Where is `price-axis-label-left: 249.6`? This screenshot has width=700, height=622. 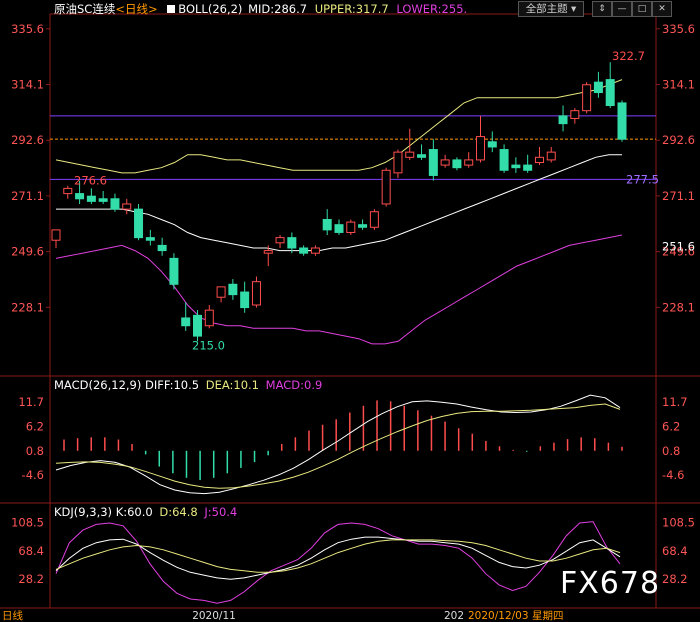
price-axis-label-left: 249.6 is located at coordinates (27, 252).